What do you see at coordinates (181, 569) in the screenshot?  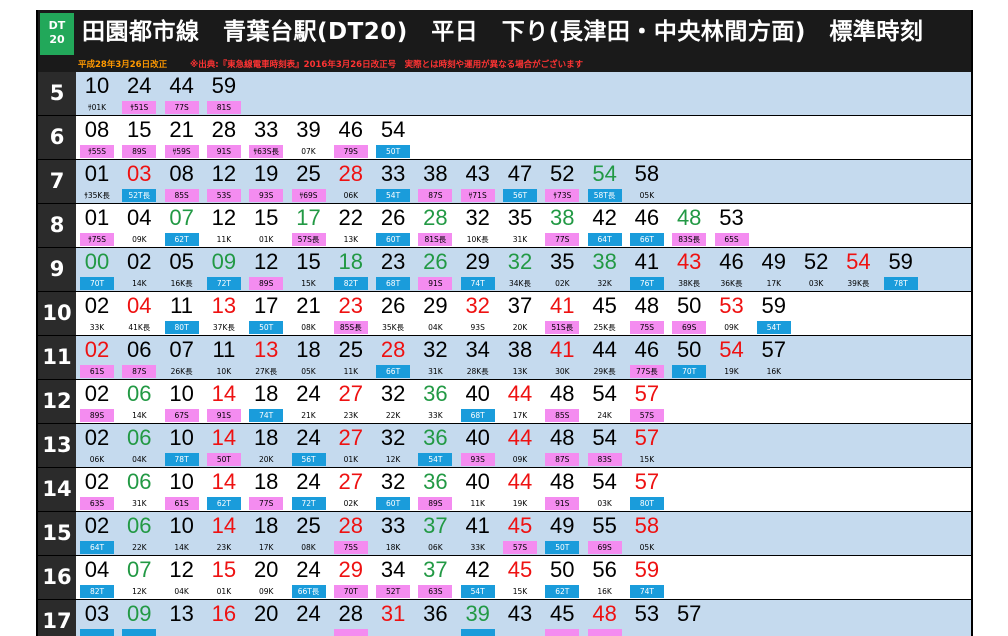 I see `departure-minute: 12` at bounding box center [181, 569].